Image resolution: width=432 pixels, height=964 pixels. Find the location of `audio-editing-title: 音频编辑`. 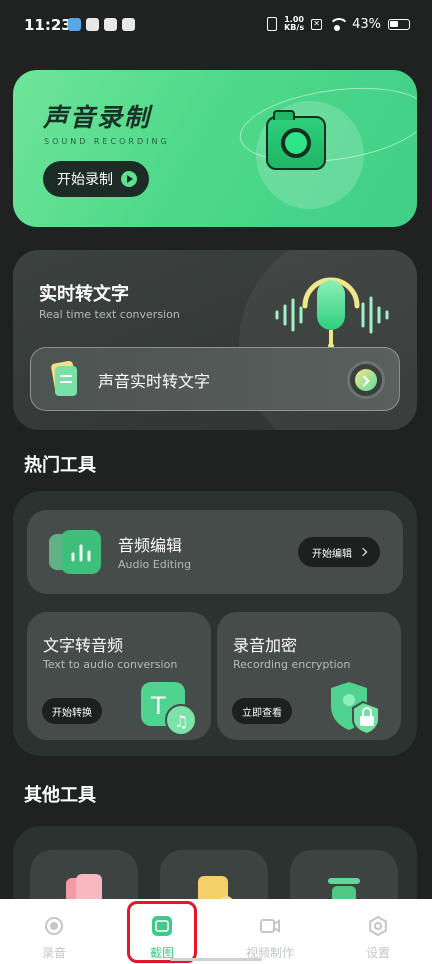

audio-editing-title: 音频编辑 is located at coordinates (150, 545).